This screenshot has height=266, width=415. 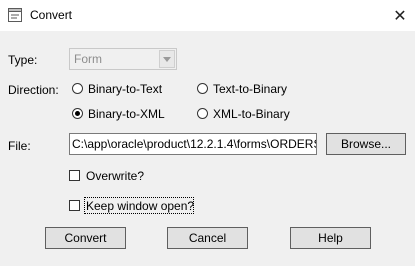 What do you see at coordinates (115, 176) in the screenshot?
I see `overwrite-label: Overwrite?` at bounding box center [115, 176].